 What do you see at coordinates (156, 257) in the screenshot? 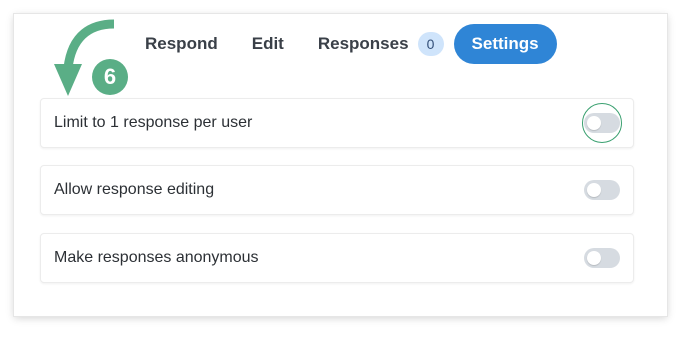
I see `setting-label: Make responses anonymous` at bounding box center [156, 257].